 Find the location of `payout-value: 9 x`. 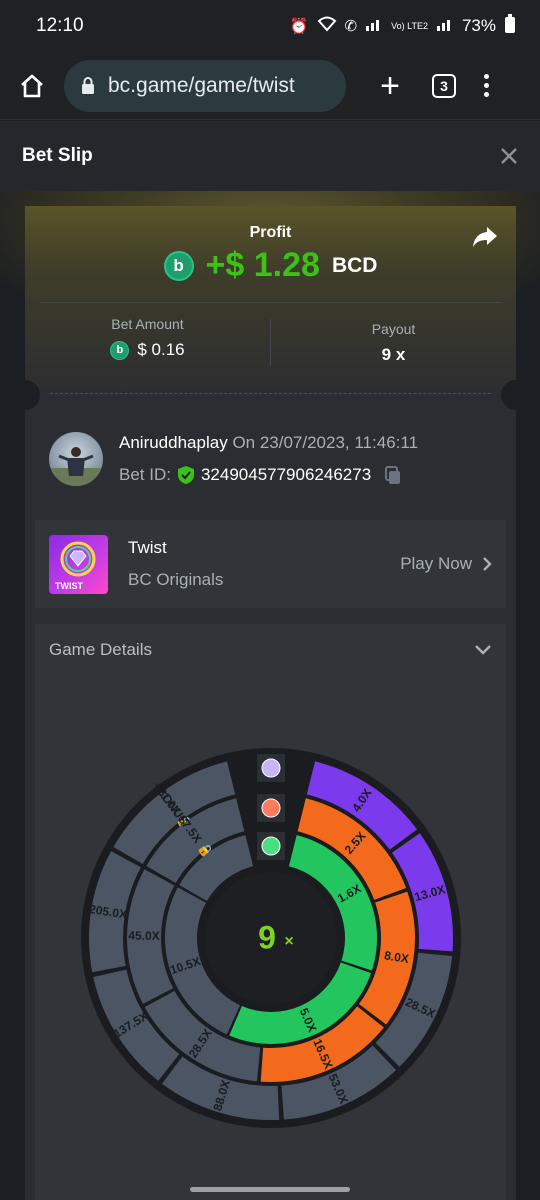

payout-value: 9 x is located at coordinates (393, 354).